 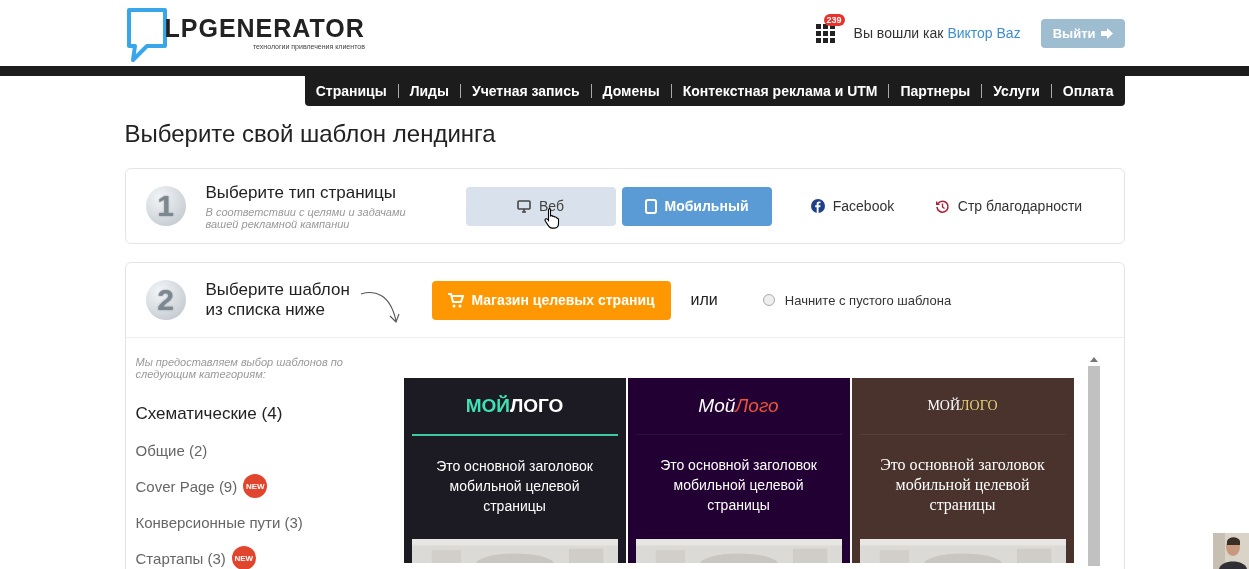 I want to click on nav-link: Лиды, so click(x=429, y=91).